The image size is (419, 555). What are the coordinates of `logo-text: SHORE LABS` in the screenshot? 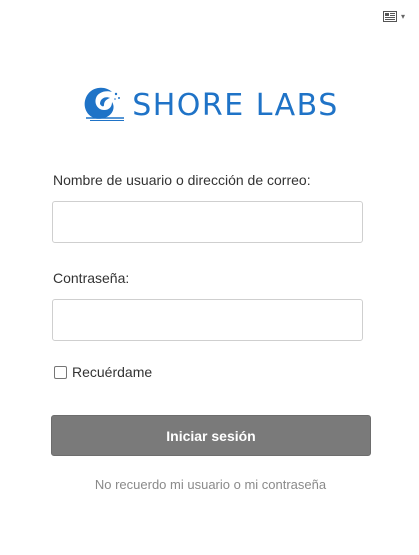 It's located at (235, 105).